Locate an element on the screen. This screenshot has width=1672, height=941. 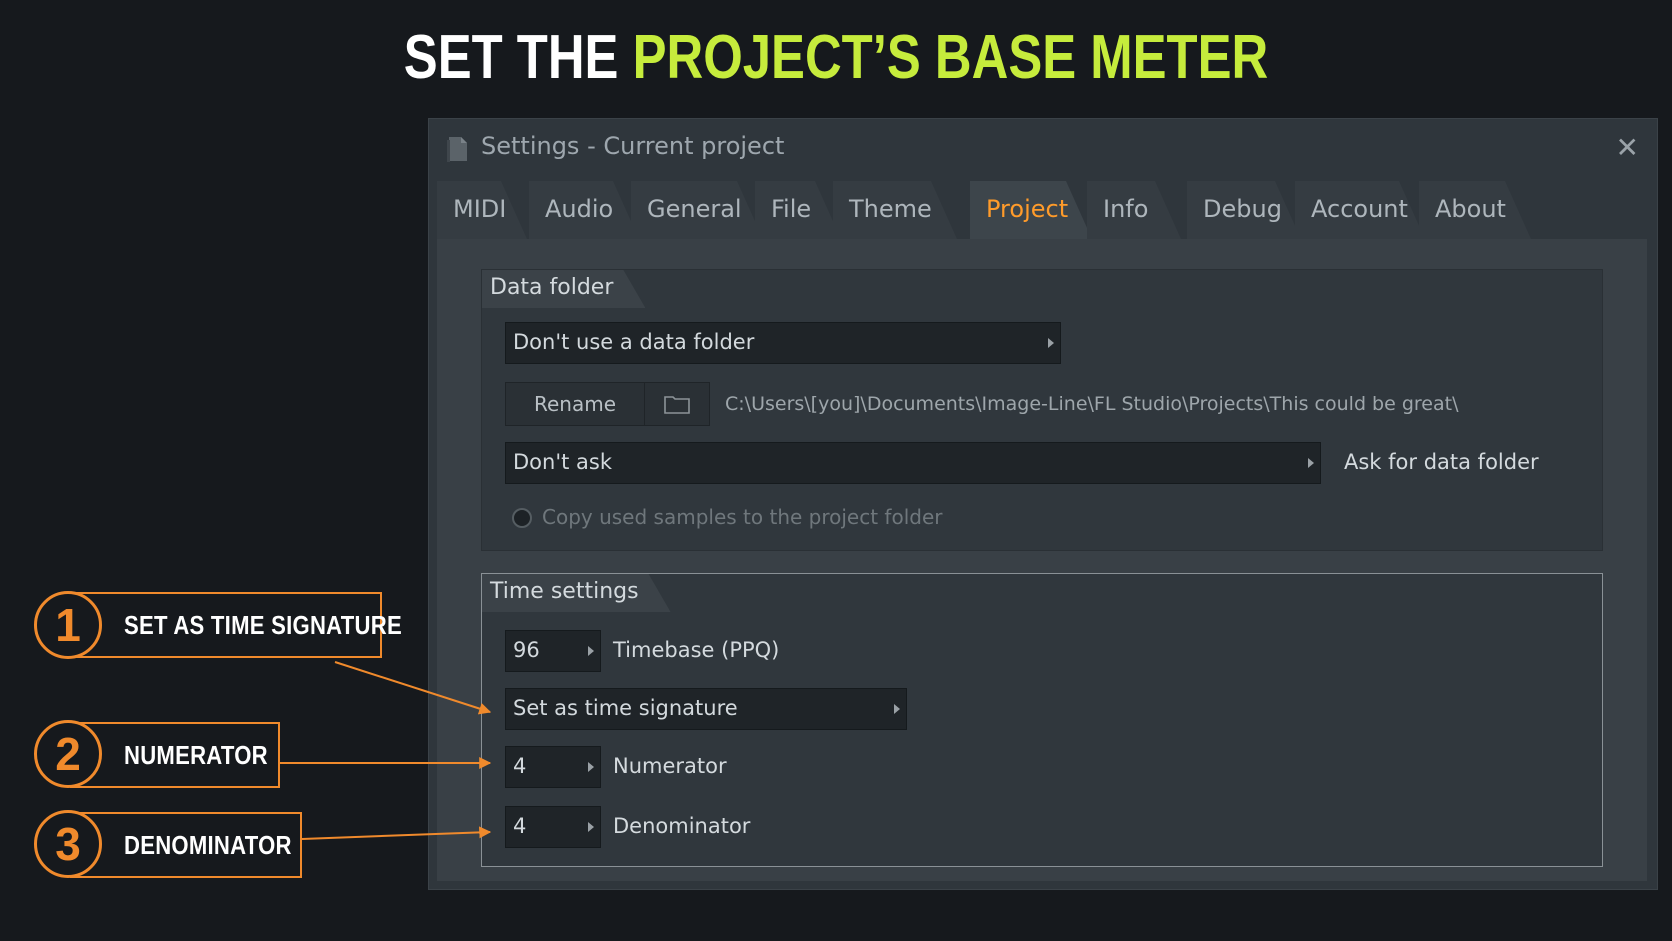
browse-folder-button is located at coordinates (677, 404).